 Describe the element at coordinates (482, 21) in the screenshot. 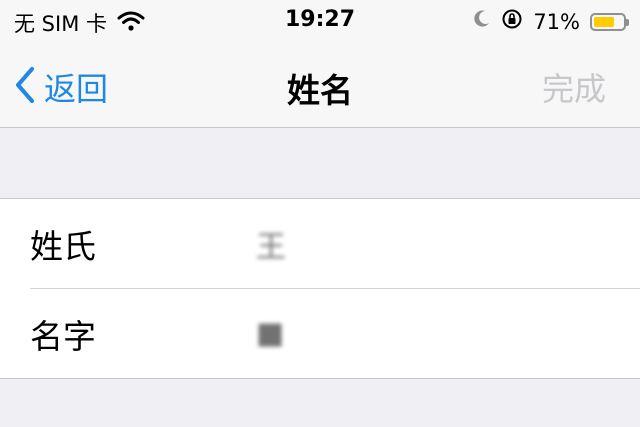

I see `moon-icon` at that location.